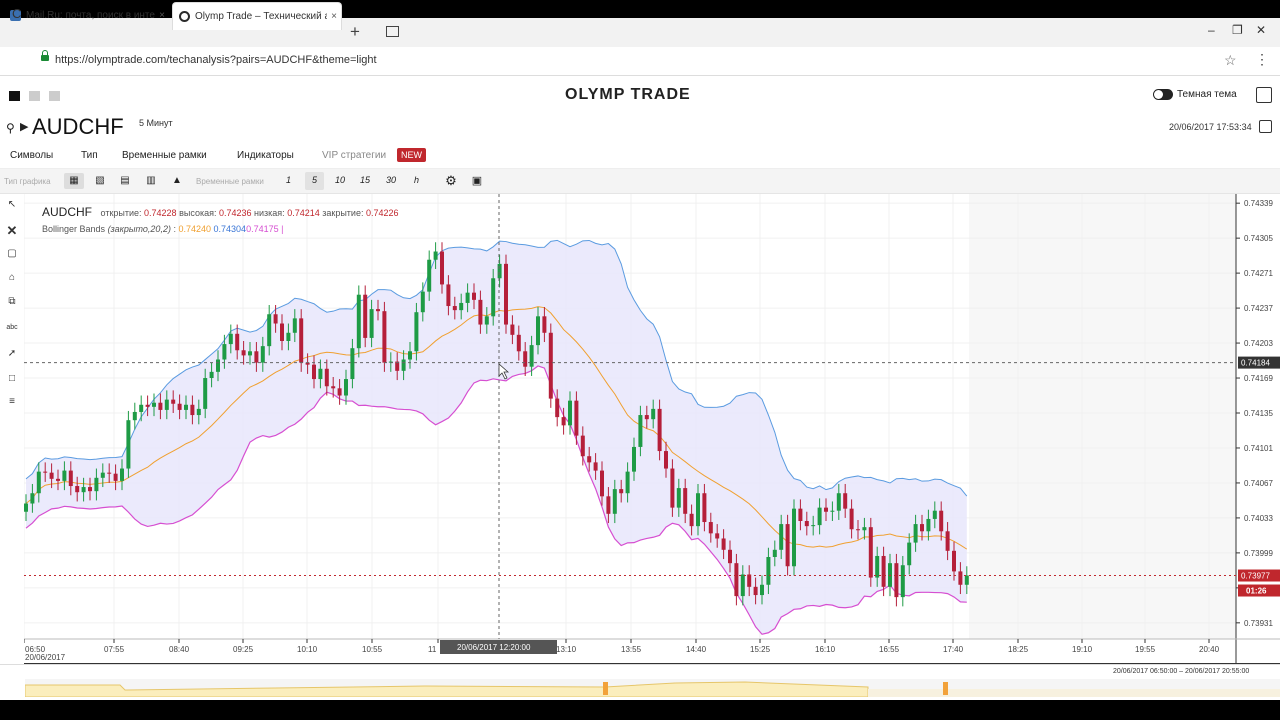 This screenshot has height=720, width=1280. I want to click on hollow-candle-icon: ▧, so click(100, 181).